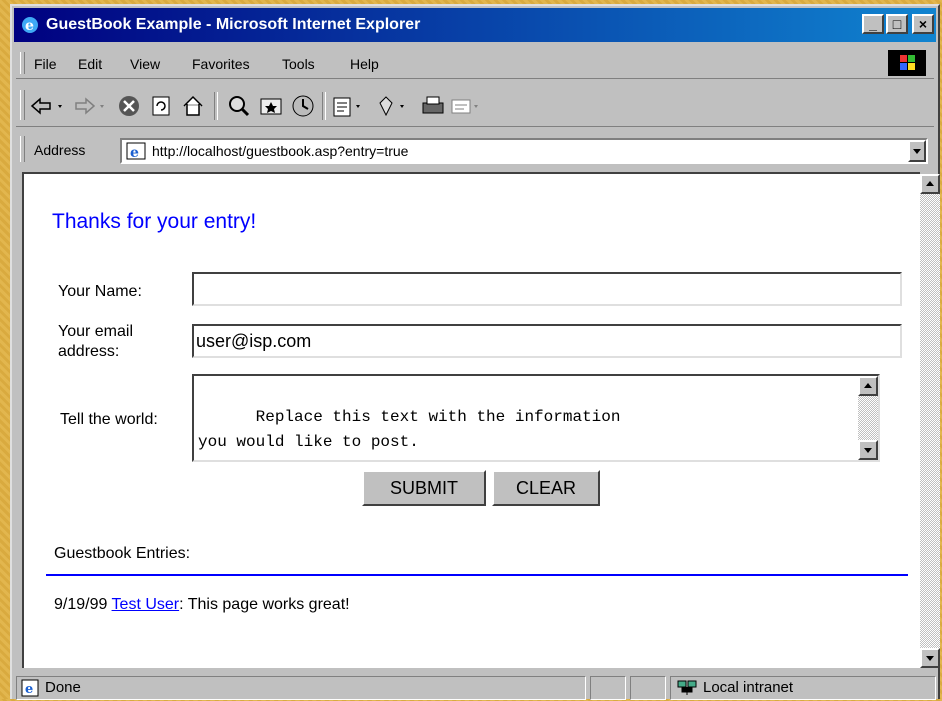 This screenshot has width=942, height=701. I want to click on status-bar: e Done Local intranet, so click(476, 687).